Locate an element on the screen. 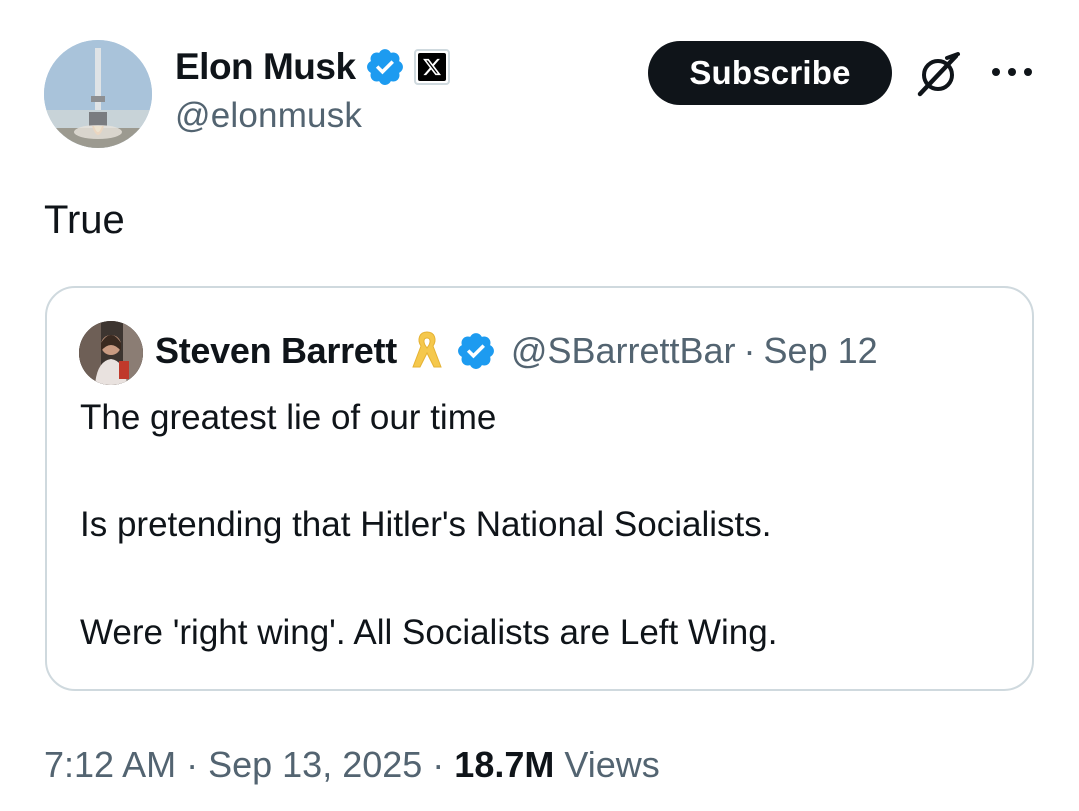  yellow-ribbon-icon is located at coordinates (427, 349).